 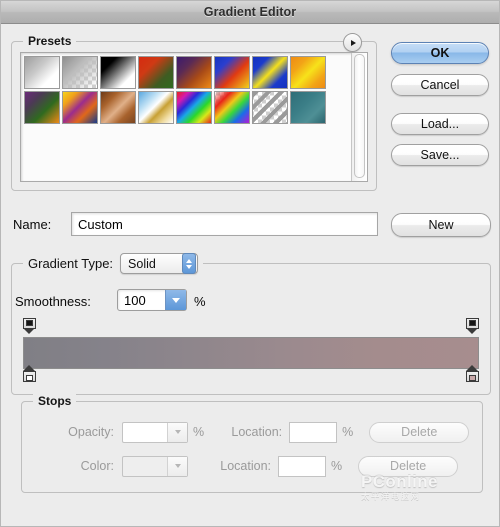 What do you see at coordinates (441, 225) in the screenshot?
I see `new-button: New` at bounding box center [441, 225].